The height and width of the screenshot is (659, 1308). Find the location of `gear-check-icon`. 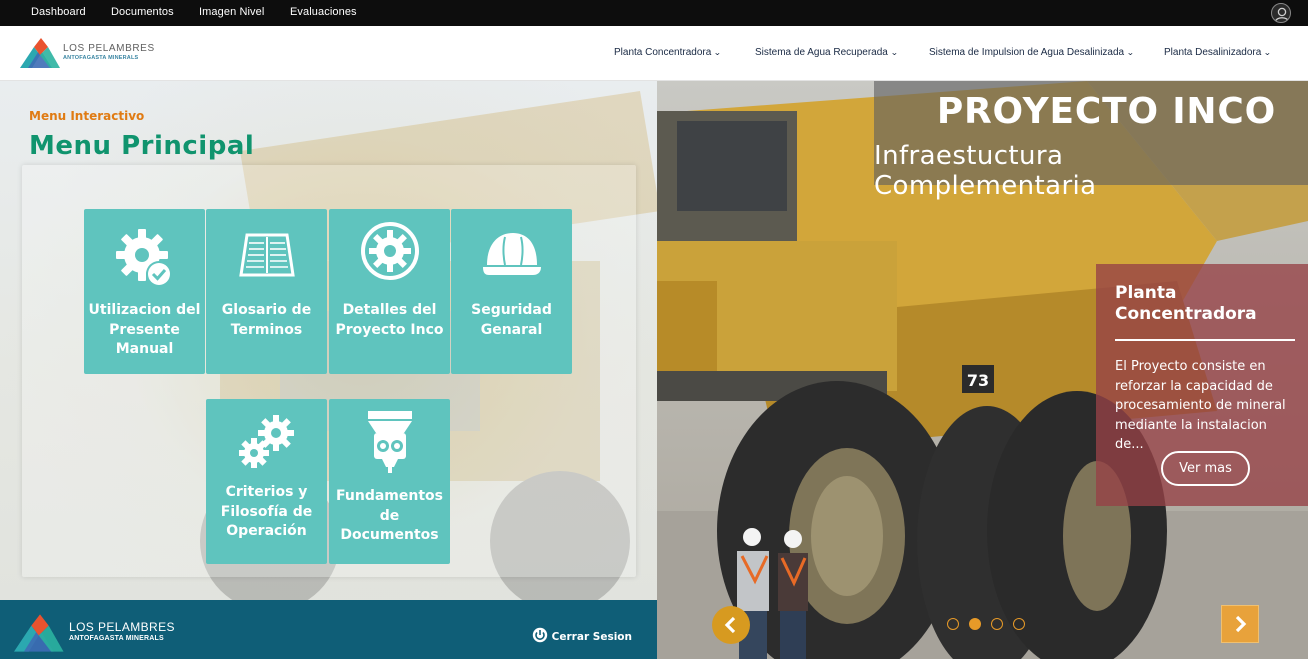

gear-check-icon is located at coordinates (144, 249).